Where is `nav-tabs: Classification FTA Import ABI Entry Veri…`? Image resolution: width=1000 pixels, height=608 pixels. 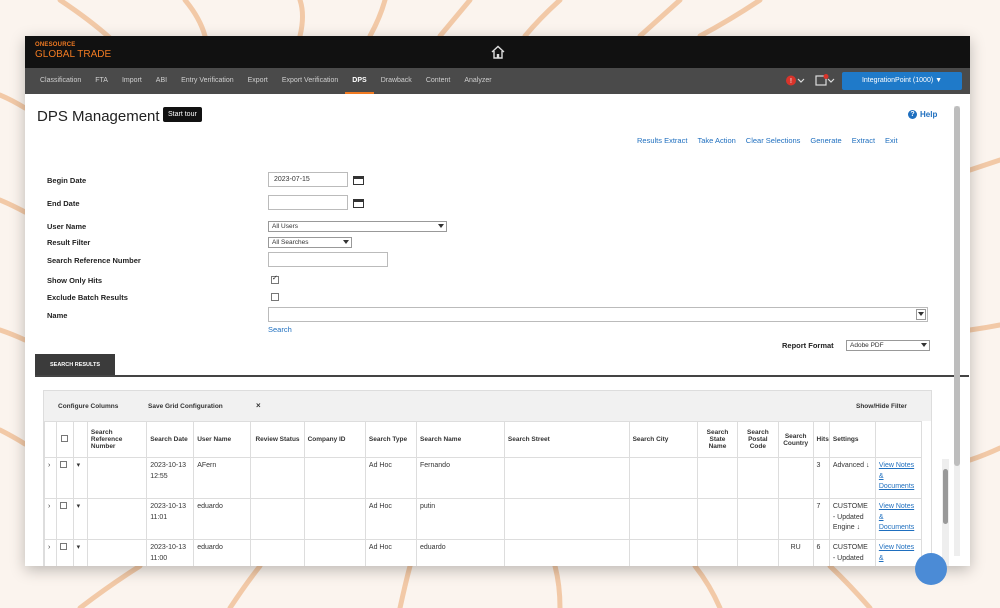
nav-tabs: Classification FTA Import ABI Entry Veri… is located at coordinates (266, 81).